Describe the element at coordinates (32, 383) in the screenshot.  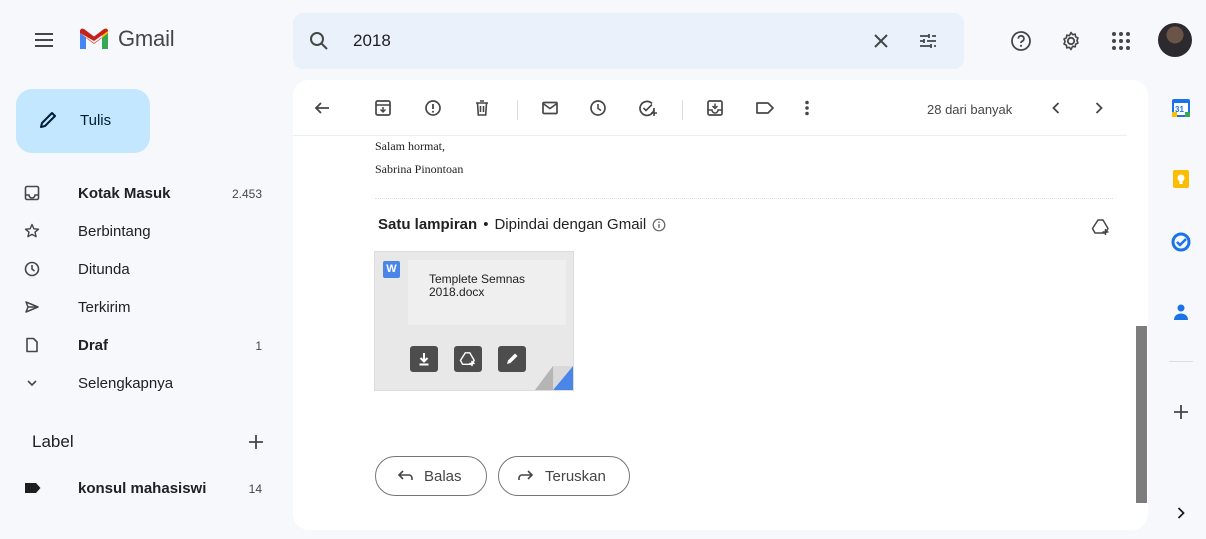
I see `chevron-down-icon` at that location.